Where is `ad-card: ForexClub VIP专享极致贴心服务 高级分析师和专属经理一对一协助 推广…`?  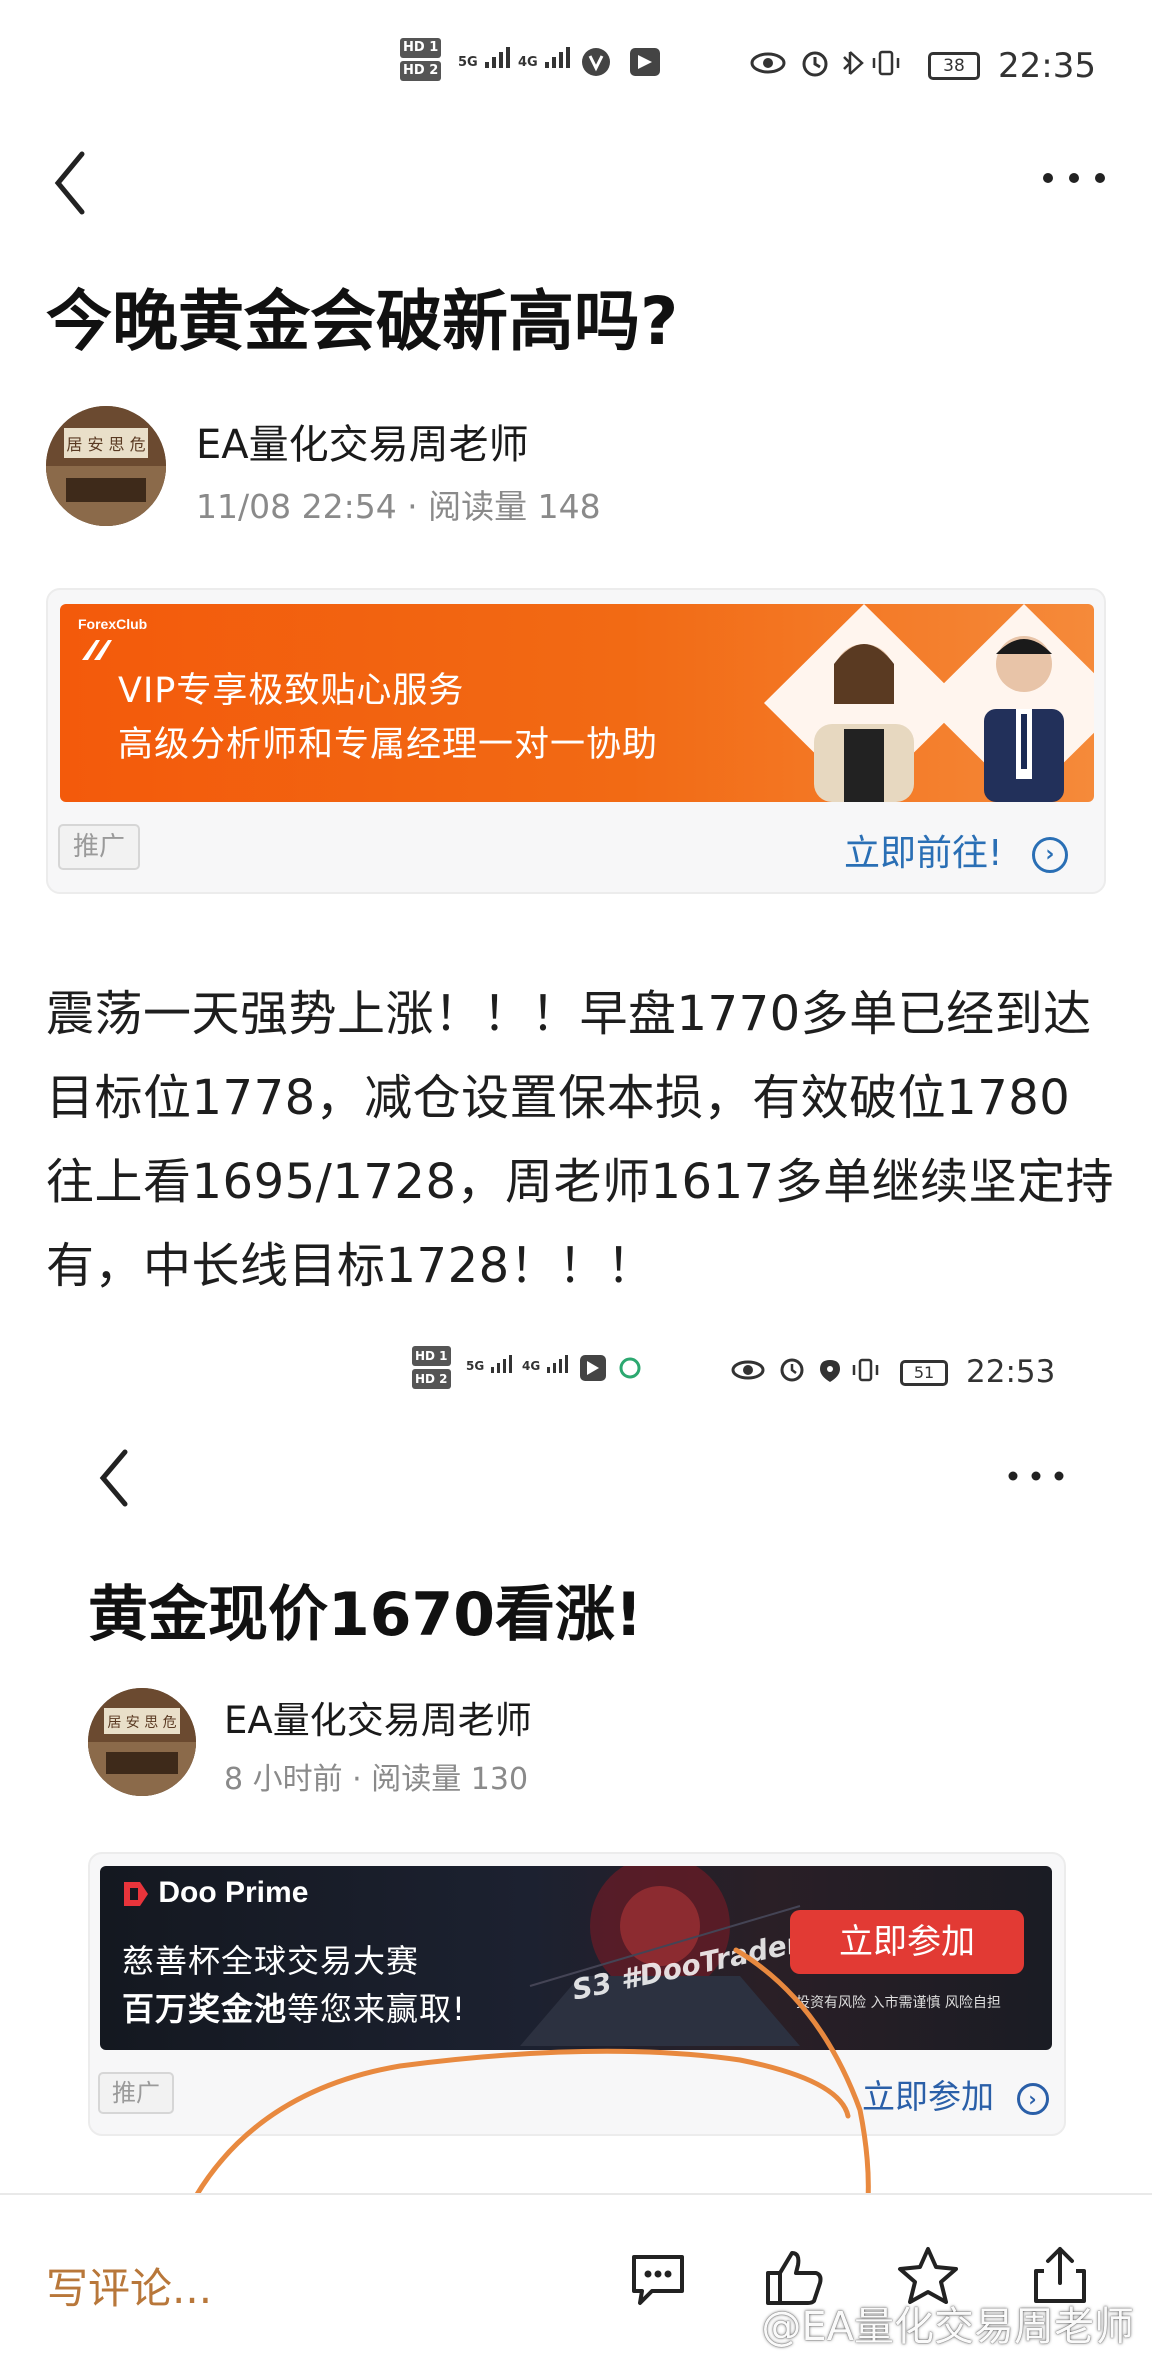
ad-card: ForexClub VIP专享极致贴心服务 高级分析师和专属经理一对一协助 推广… is located at coordinates (576, 741).